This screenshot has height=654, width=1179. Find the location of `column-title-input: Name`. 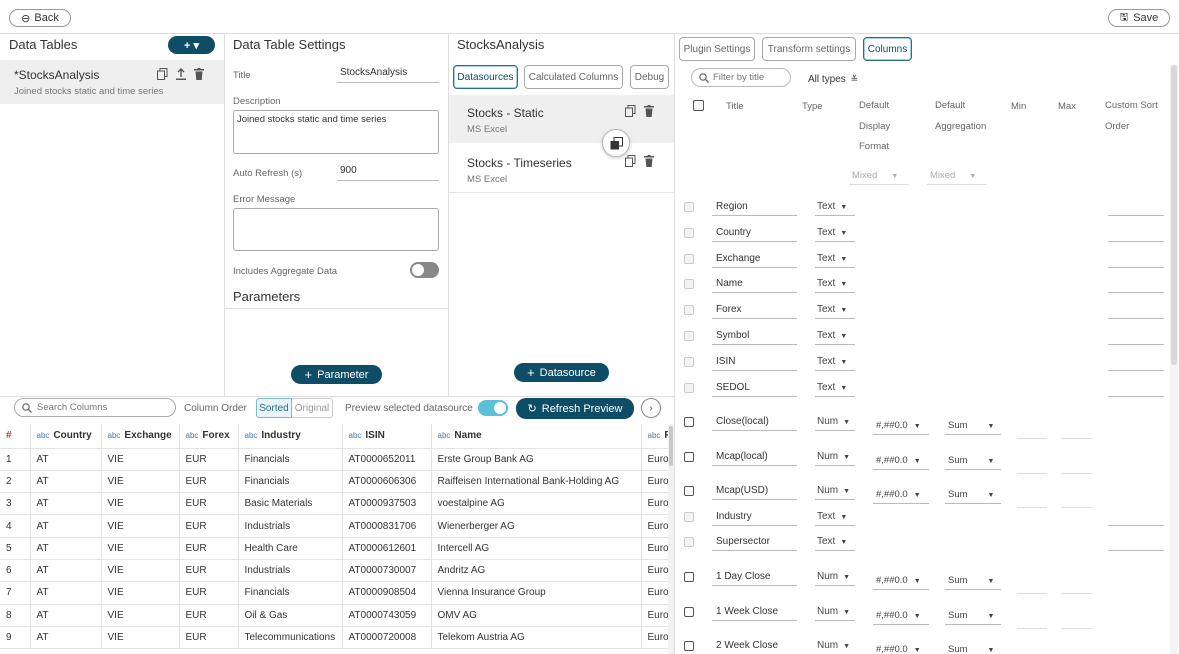

column-title-input: Name is located at coordinates (754, 284).